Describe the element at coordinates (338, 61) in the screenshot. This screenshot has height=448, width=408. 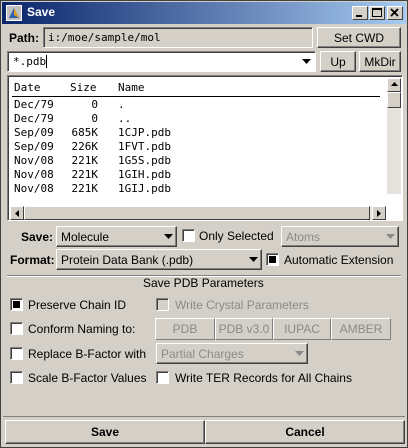
I see `up-button: Up` at that location.